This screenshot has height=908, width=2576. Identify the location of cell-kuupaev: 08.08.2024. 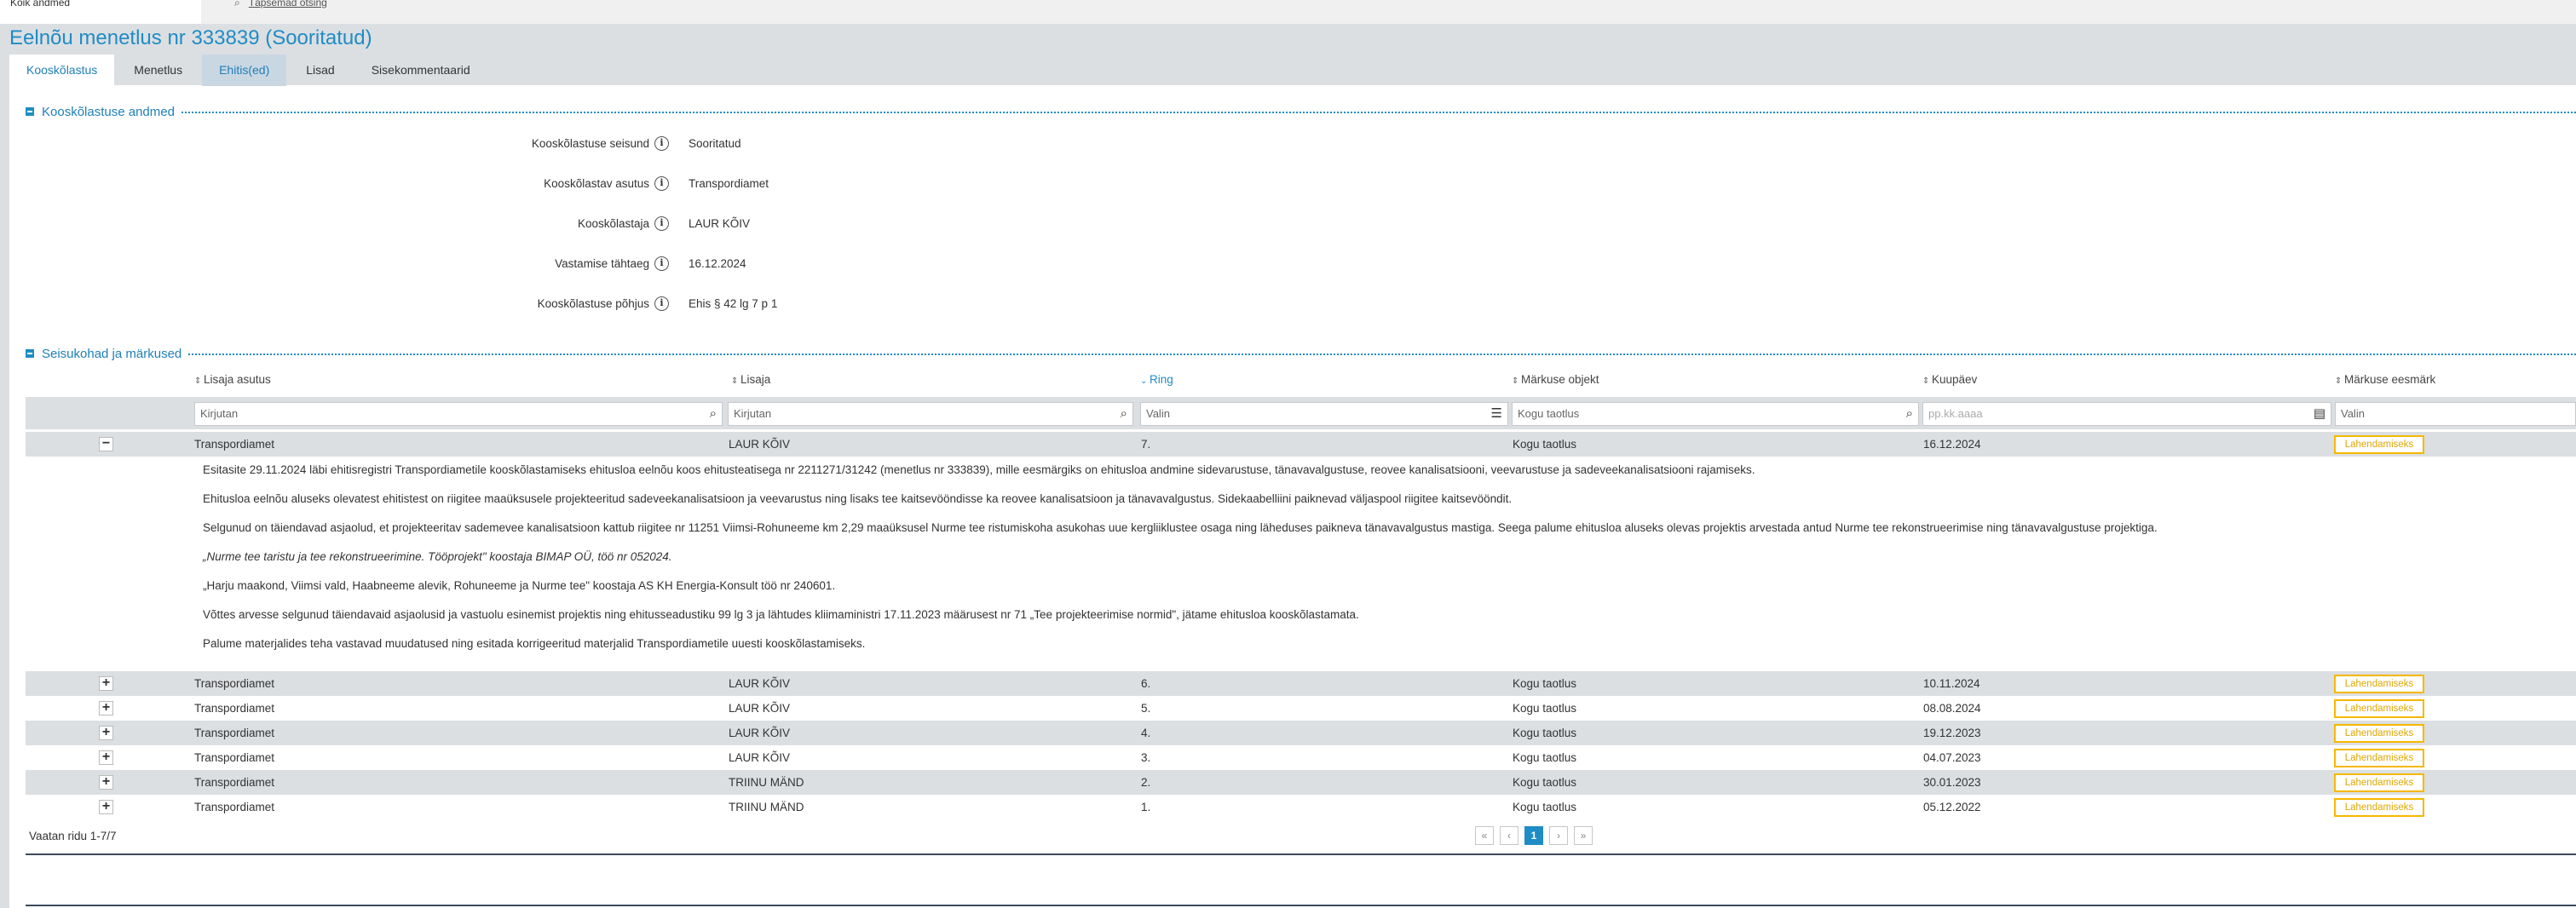
(1952, 708).